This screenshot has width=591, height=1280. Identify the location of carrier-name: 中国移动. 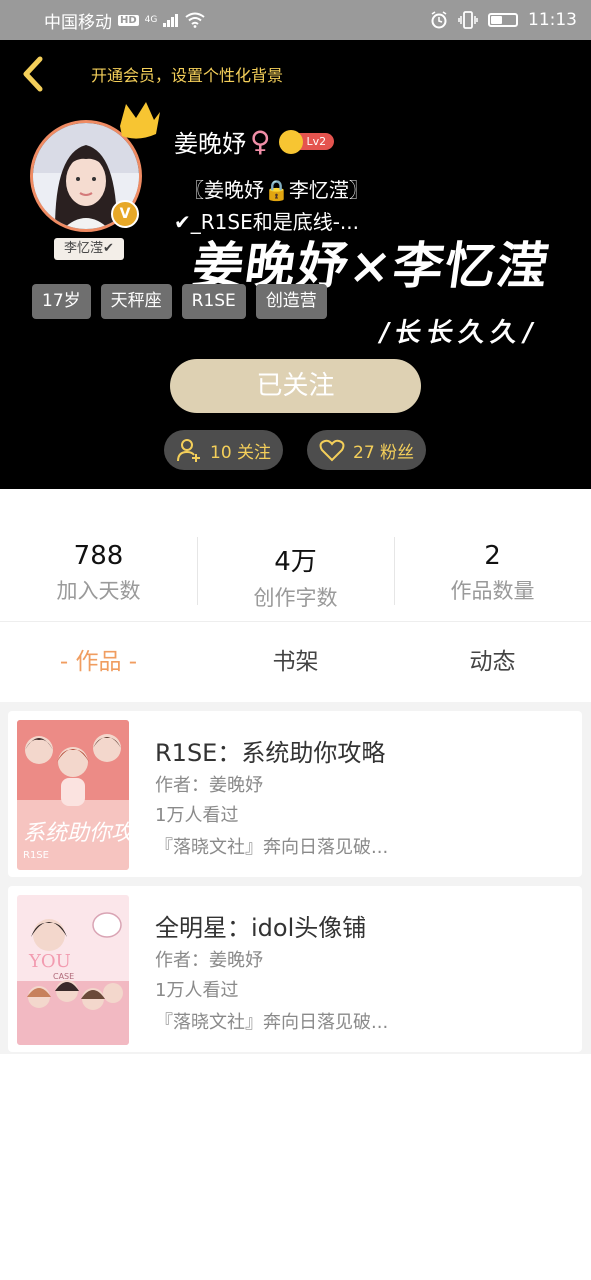
(78, 22).